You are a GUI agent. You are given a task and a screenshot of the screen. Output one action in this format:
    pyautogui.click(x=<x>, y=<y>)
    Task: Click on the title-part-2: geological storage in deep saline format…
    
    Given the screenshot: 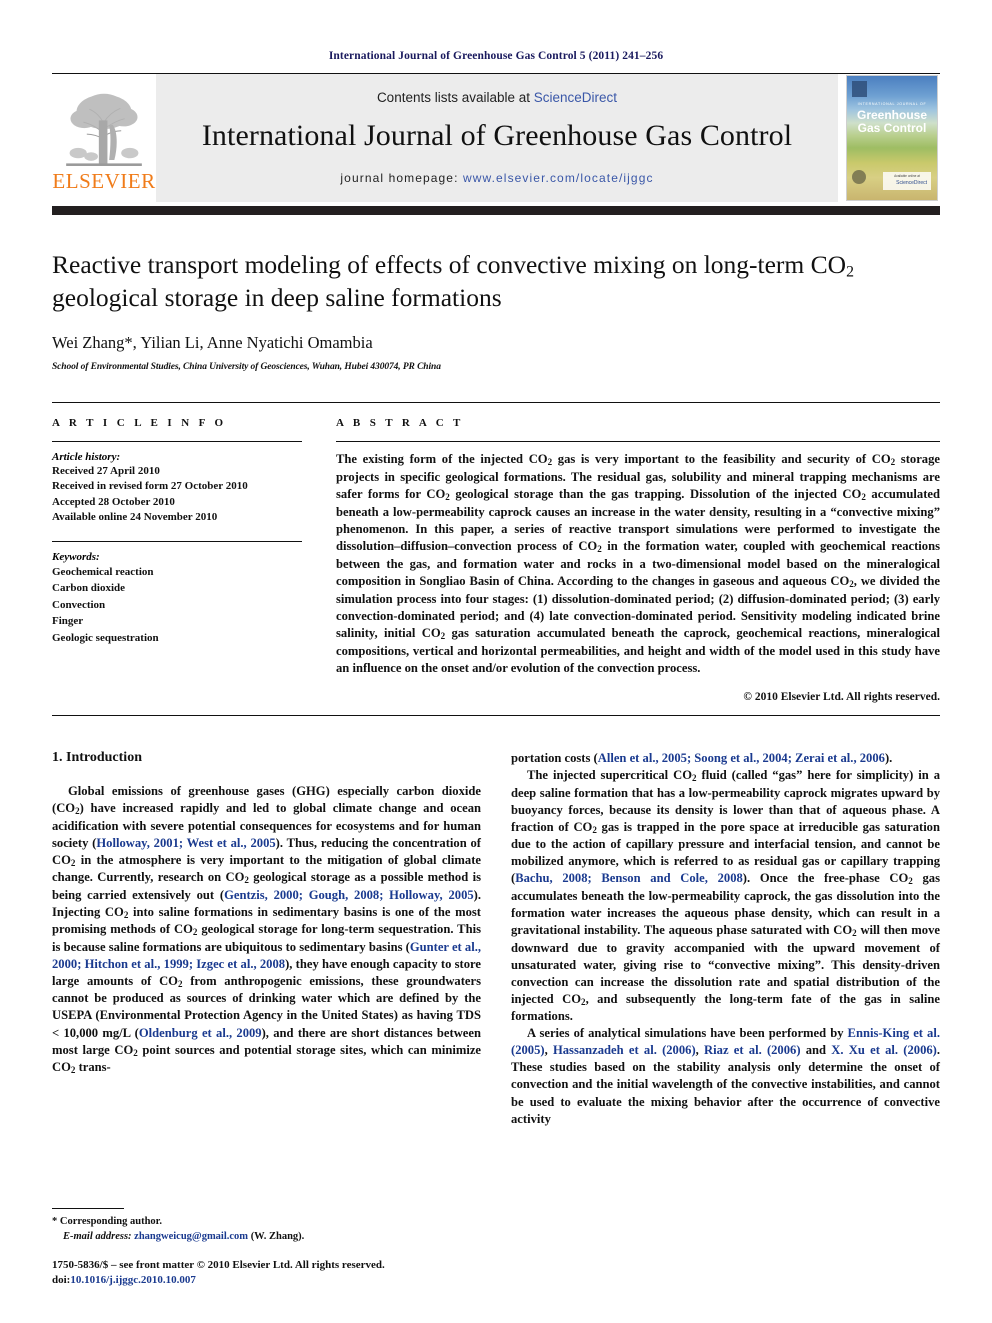 What is the action you would take?
    pyautogui.click(x=277, y=297)
    